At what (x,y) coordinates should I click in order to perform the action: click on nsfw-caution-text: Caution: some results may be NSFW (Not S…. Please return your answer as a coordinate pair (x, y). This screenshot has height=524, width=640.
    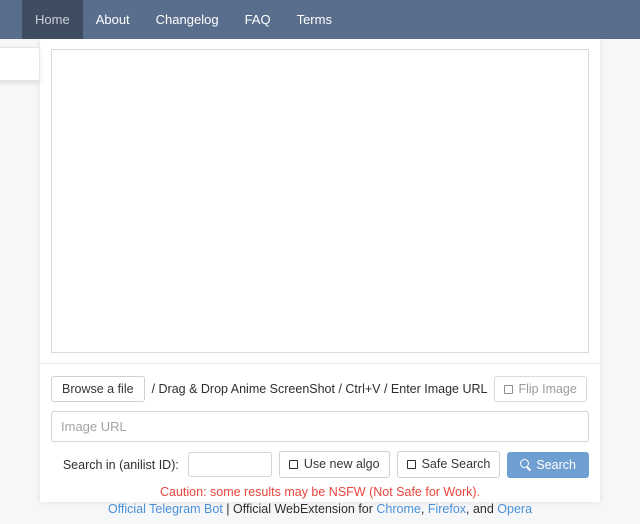
    Looking at the image, I should click on (319, 491).